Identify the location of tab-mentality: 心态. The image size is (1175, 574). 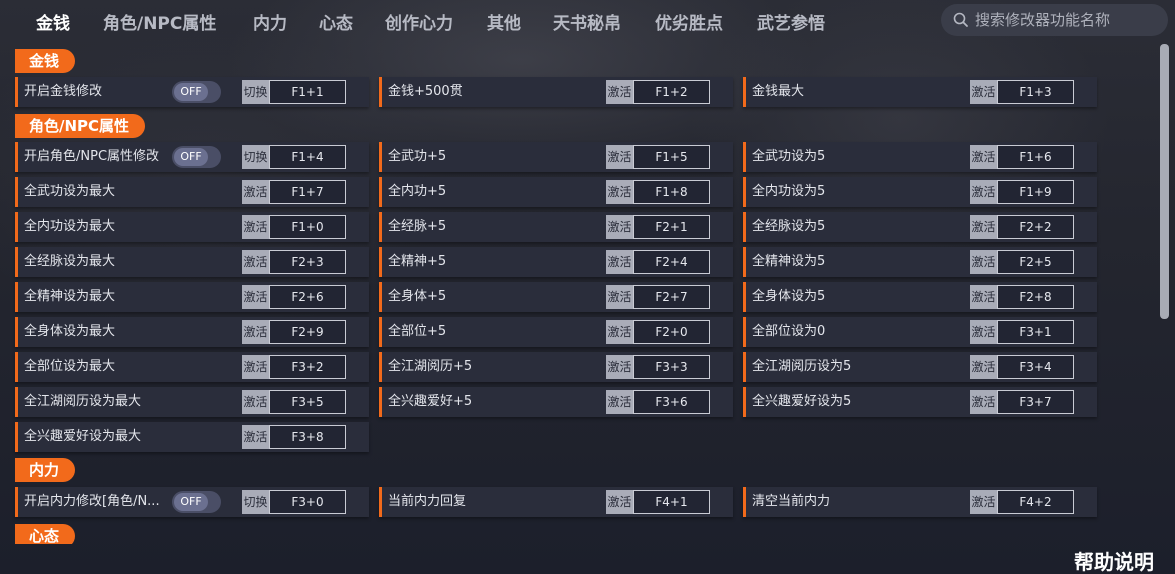
(336, 21).